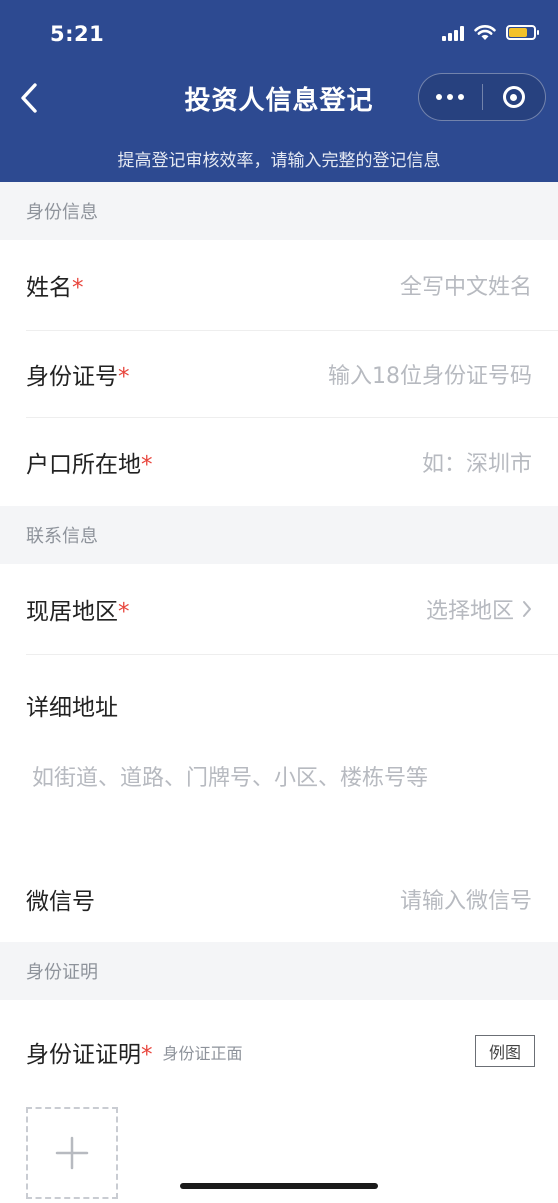  Describe the element at coordinates (279, 535) in the screenshot. I see `section-contact: 联系信息` at that location.